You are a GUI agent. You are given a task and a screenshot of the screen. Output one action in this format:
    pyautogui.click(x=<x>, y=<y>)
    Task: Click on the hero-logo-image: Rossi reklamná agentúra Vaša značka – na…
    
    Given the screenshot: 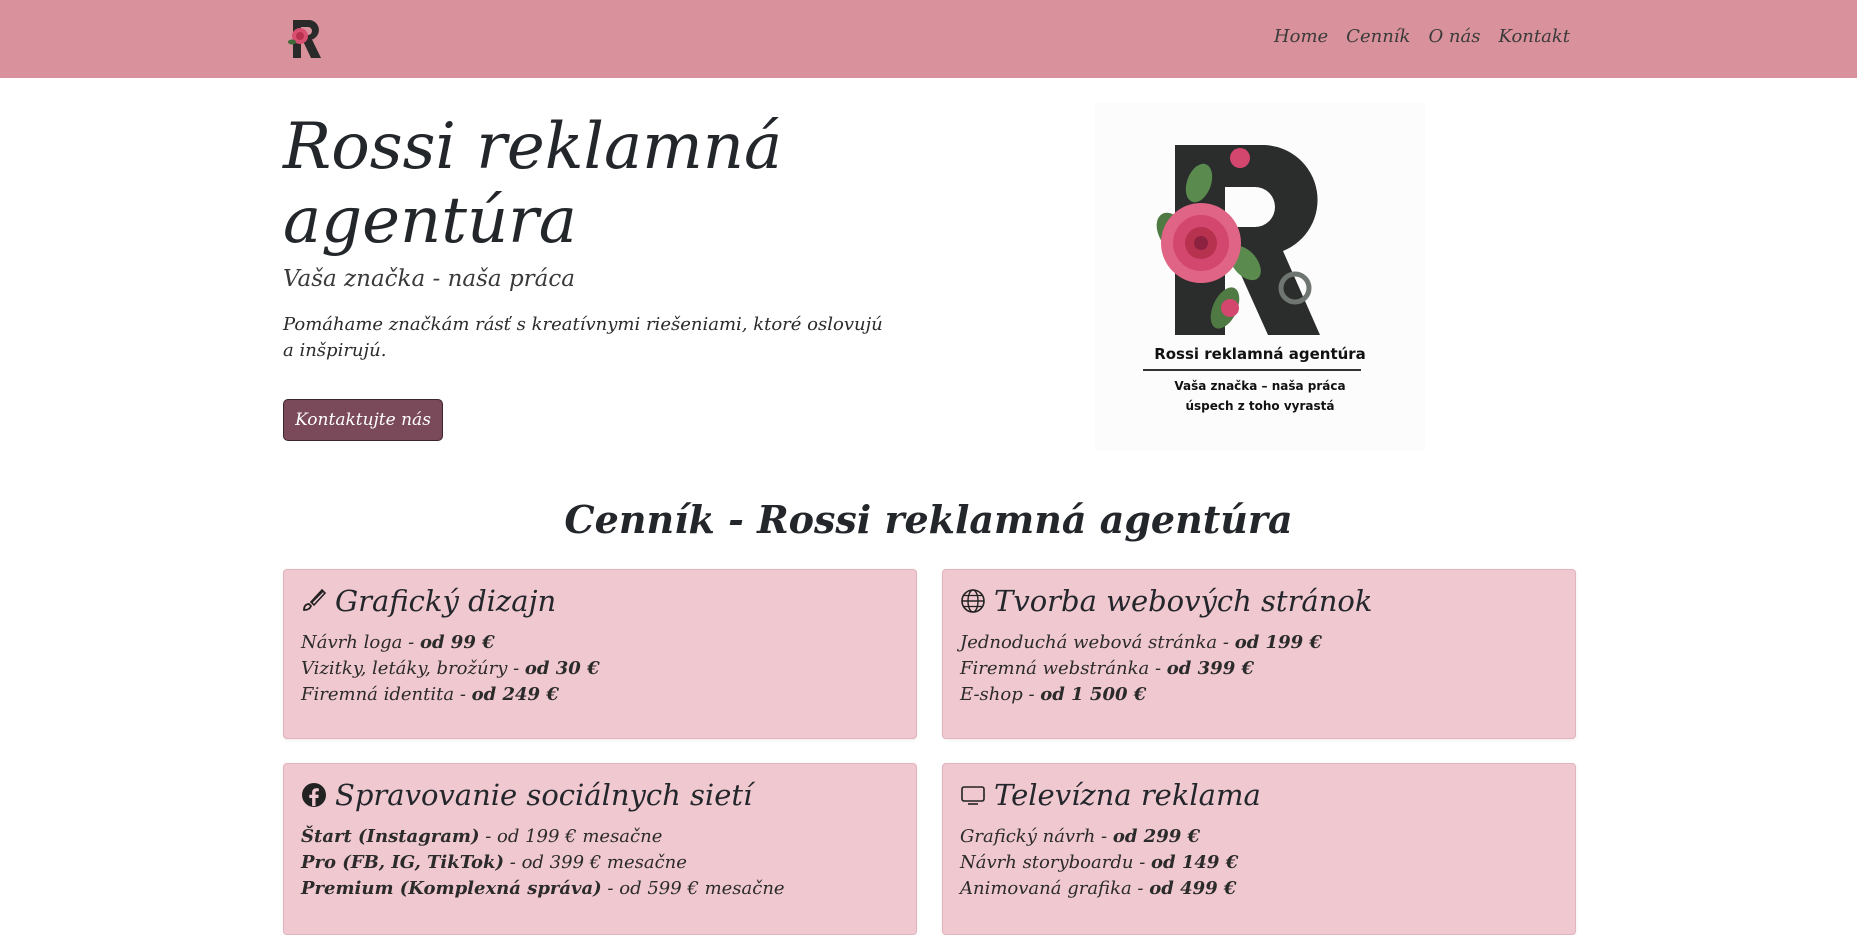 What is the action you would take?
    pyautogui.click(x=1260, y=277)
    